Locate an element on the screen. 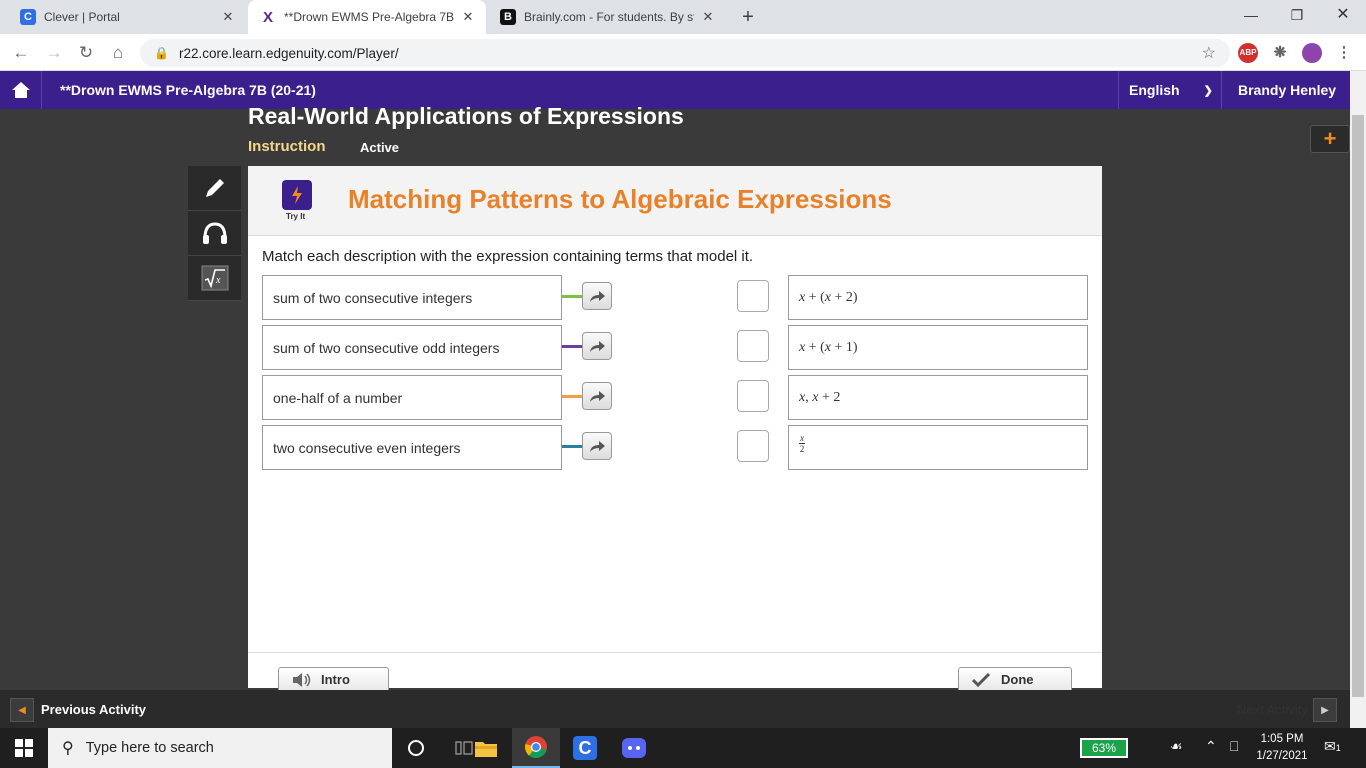 Image resolution: width=1366 pixels, height=768 pixels. clever-app-button: C is located at coordinates (585, 748).